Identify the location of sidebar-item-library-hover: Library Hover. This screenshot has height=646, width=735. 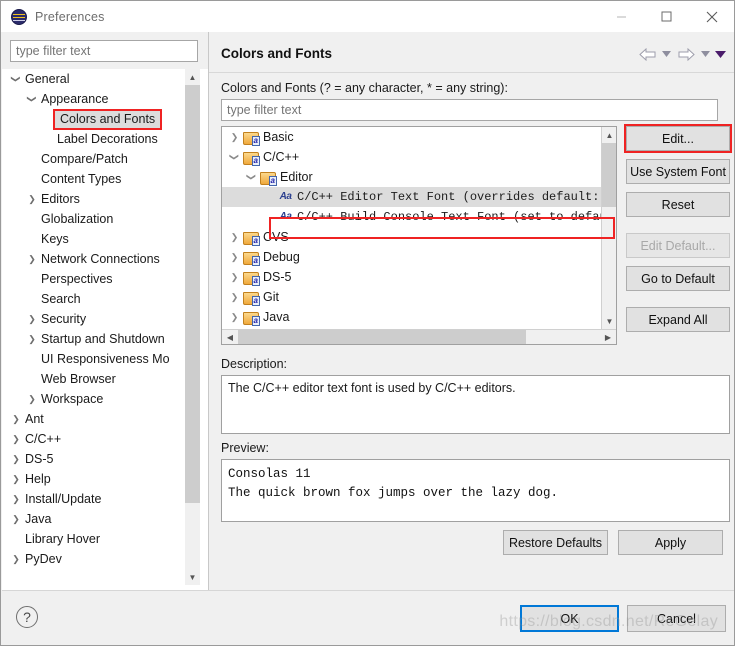
(105, 539).